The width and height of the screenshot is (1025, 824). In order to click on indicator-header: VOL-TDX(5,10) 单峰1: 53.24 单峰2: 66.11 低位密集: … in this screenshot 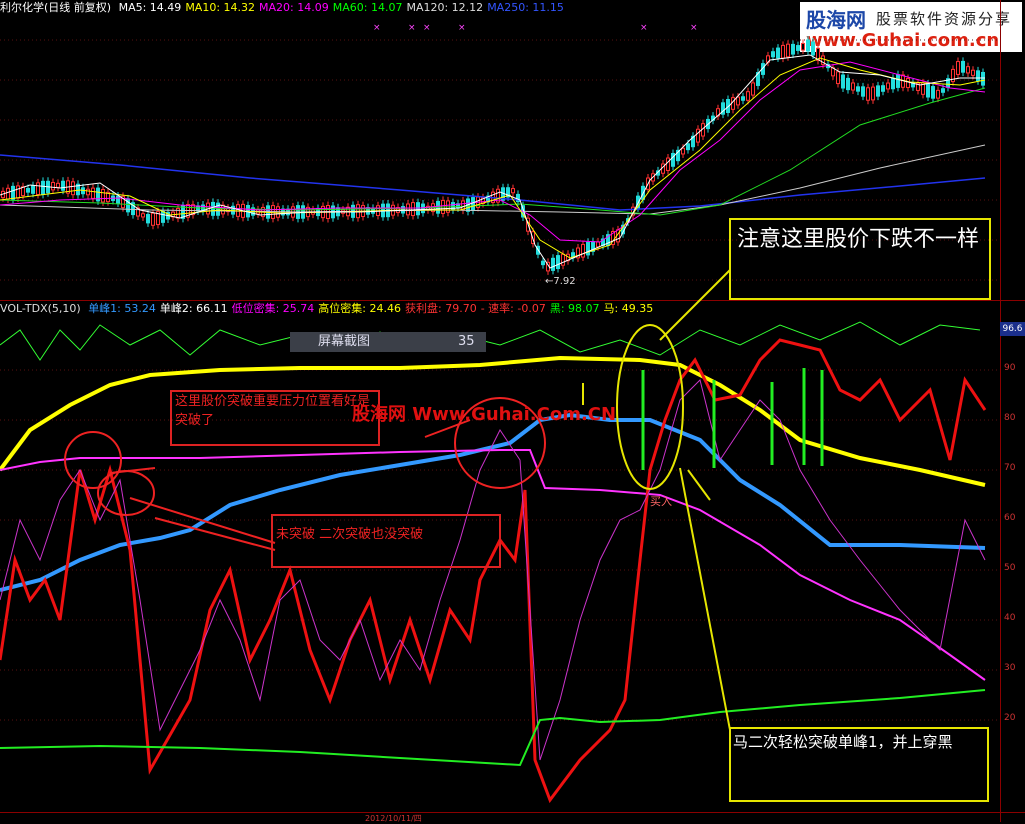, I will do `click(330, 309)`.